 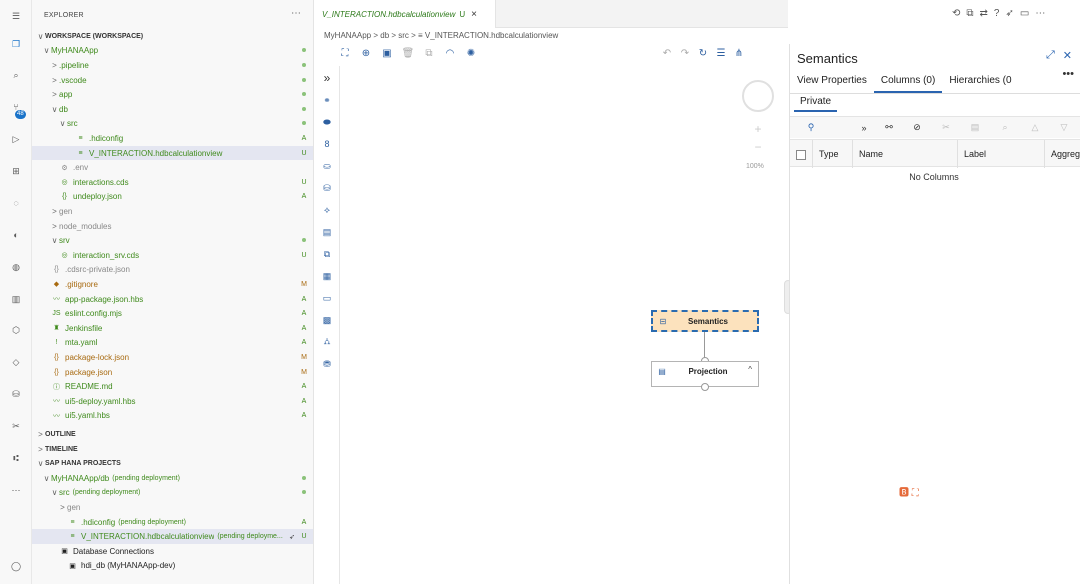 I want to click on search-icon: ⌕, so click(x=16, y=75).